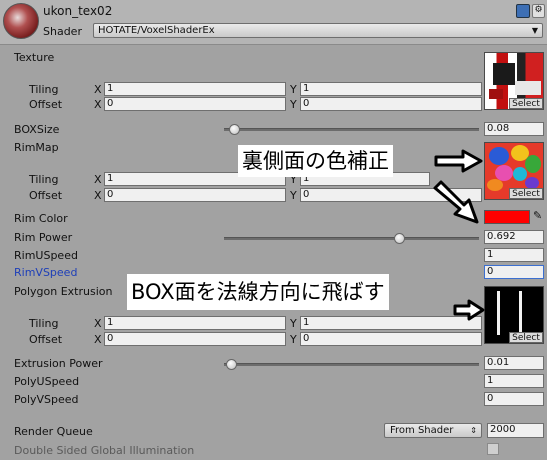 The height and width of the screenshot is (460, 547). What do you see at coordinates (258, 292) in the screenshot?
I see `box-annotation-callout: BOX面を法線方向に飛ばす` at bounding box center [258, 292].